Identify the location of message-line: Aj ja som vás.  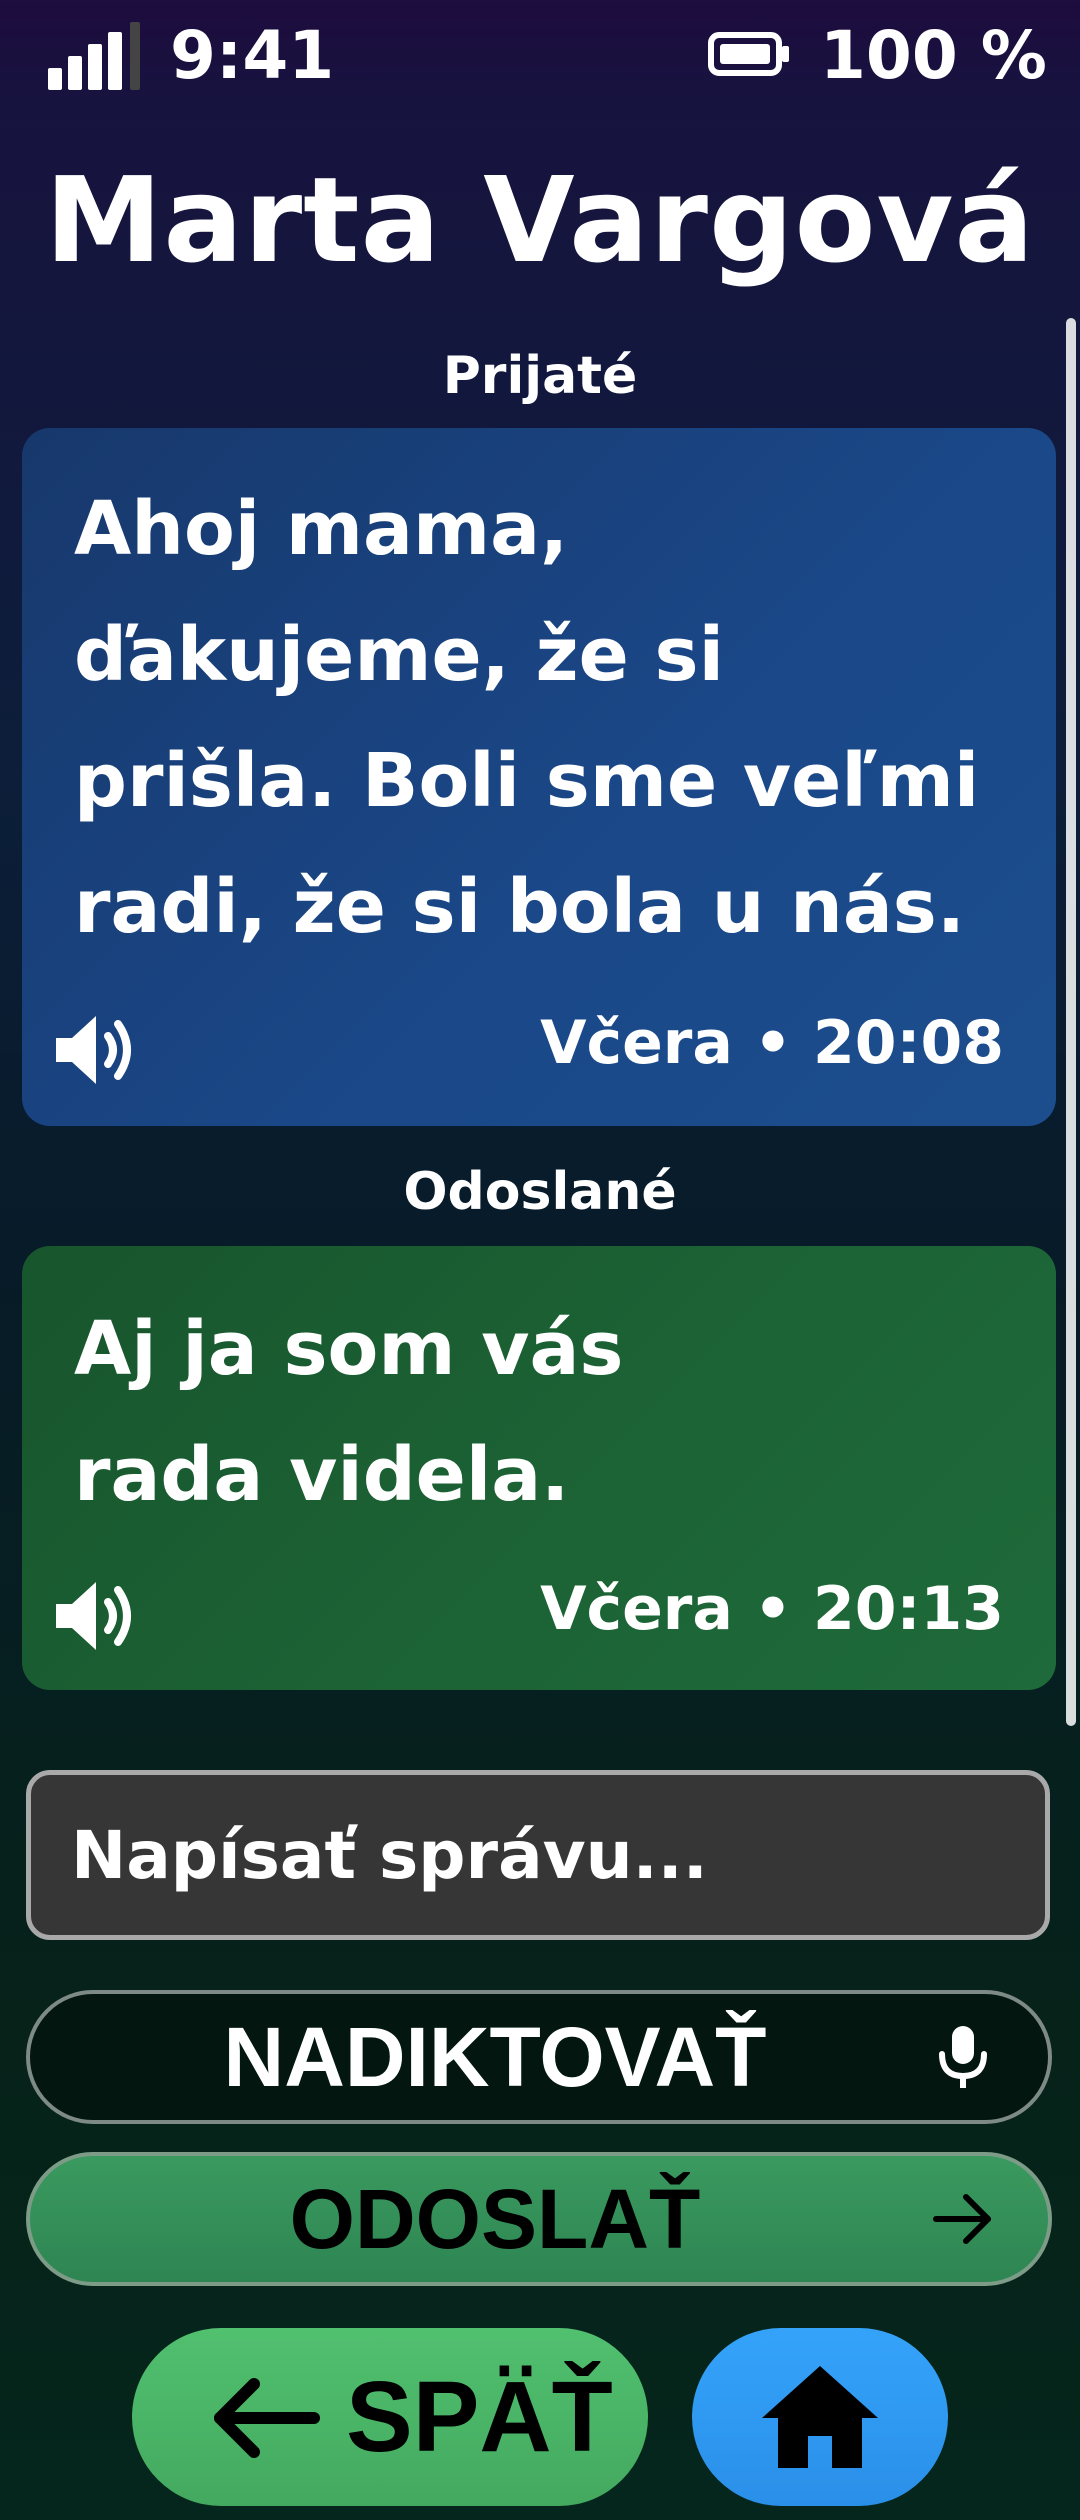
(349, 1349).